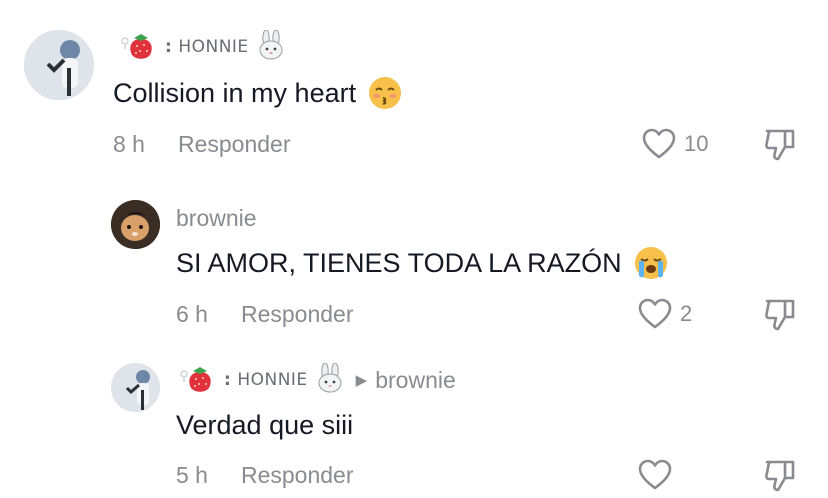  What do you see at coordinates (192, 313) in the screenshot?
I see `timestamp: 6 h` at bounding box center [192, 313].